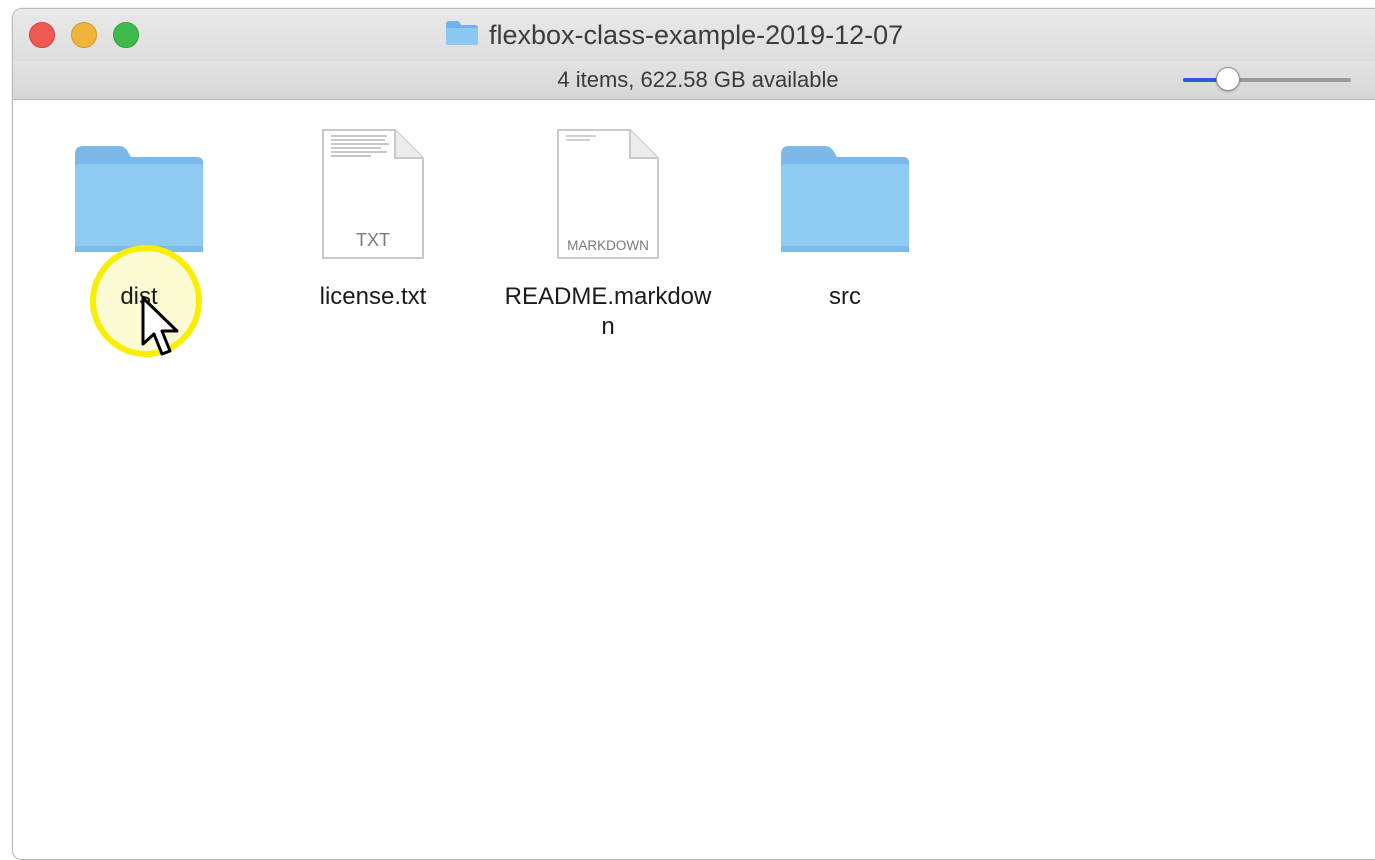 The image size is (1375, 860). Describe the element at coordinates (84, 35) in the screenshot. I see `minimize-button` at that location.